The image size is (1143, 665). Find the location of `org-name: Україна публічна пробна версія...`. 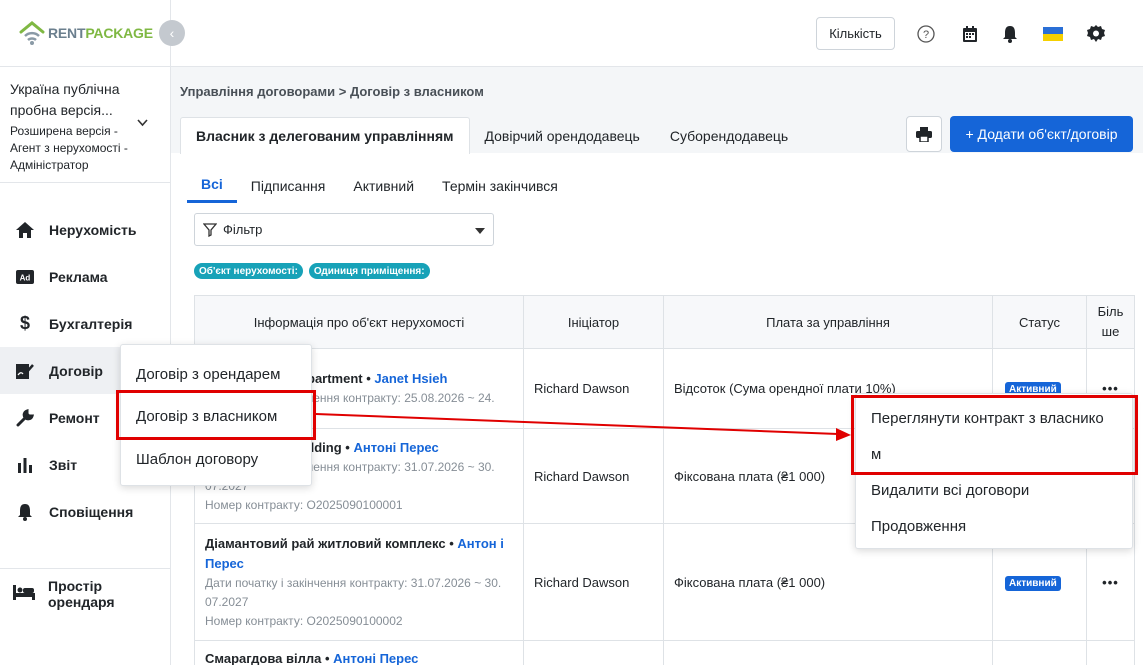

org-name: Україна публічна пробна версія... is located at coordinates (65, 99).